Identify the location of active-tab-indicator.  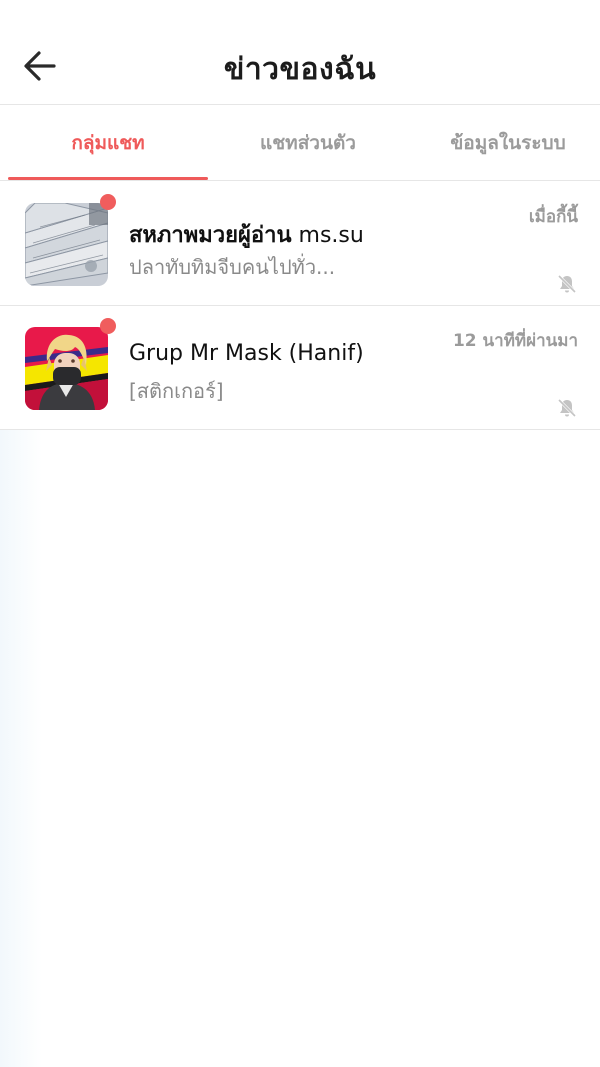
(108, 178).